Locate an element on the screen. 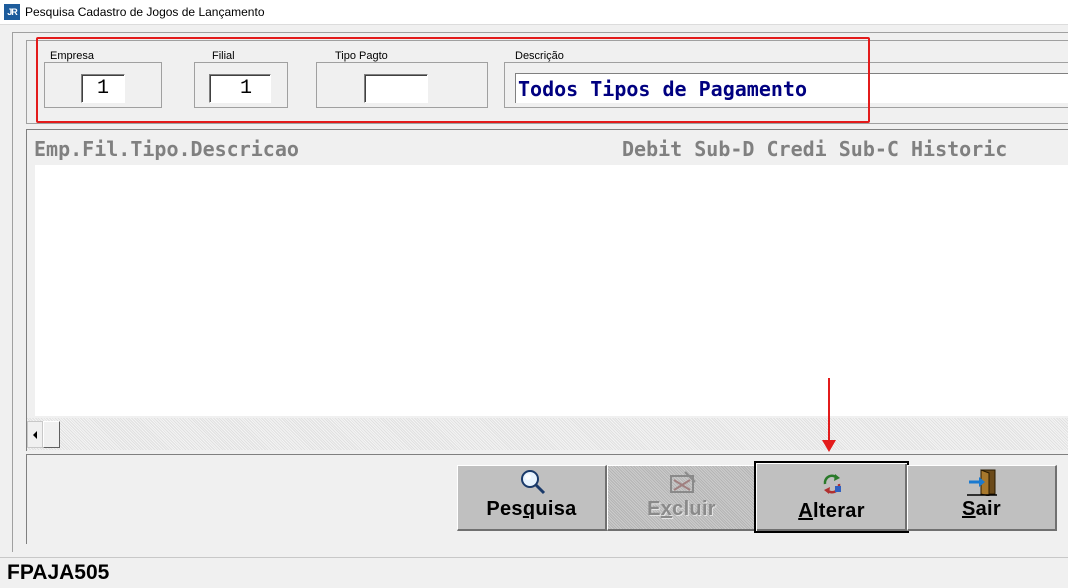 The image size is (1068, 588). list-header-right: Debit Sub-D Credi Sub-C Historic is located at coordinates (815, 149).